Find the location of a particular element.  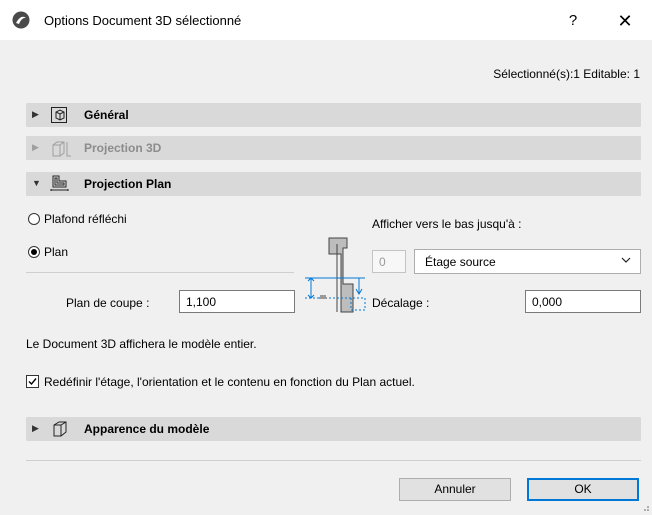

offset-label: Décalage : is located at coordinates (401, 303).